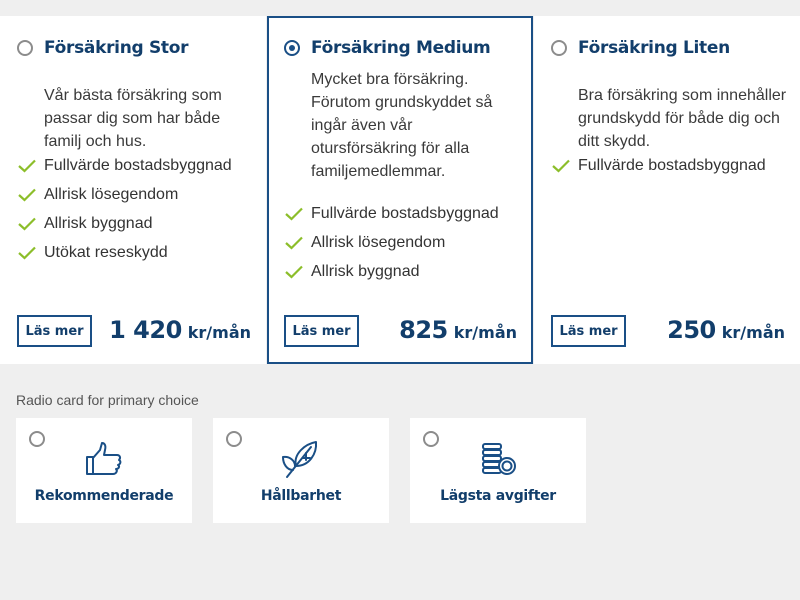  What do you see at coordinates (300, 459) in the screenshot?
I see `leaf-icon` at bounding box center [300, 459].